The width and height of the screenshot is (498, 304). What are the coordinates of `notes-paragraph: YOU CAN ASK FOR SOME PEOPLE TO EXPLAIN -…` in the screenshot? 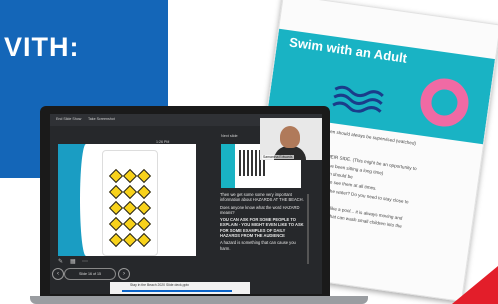 It's located at (262, 228).